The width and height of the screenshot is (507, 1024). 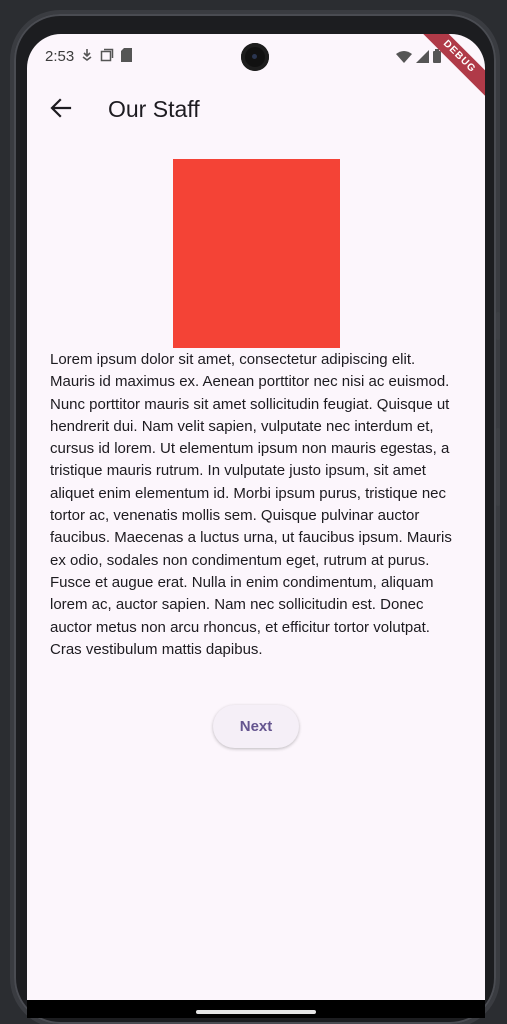 I want to click on power-button, so click(x=498, y=326).